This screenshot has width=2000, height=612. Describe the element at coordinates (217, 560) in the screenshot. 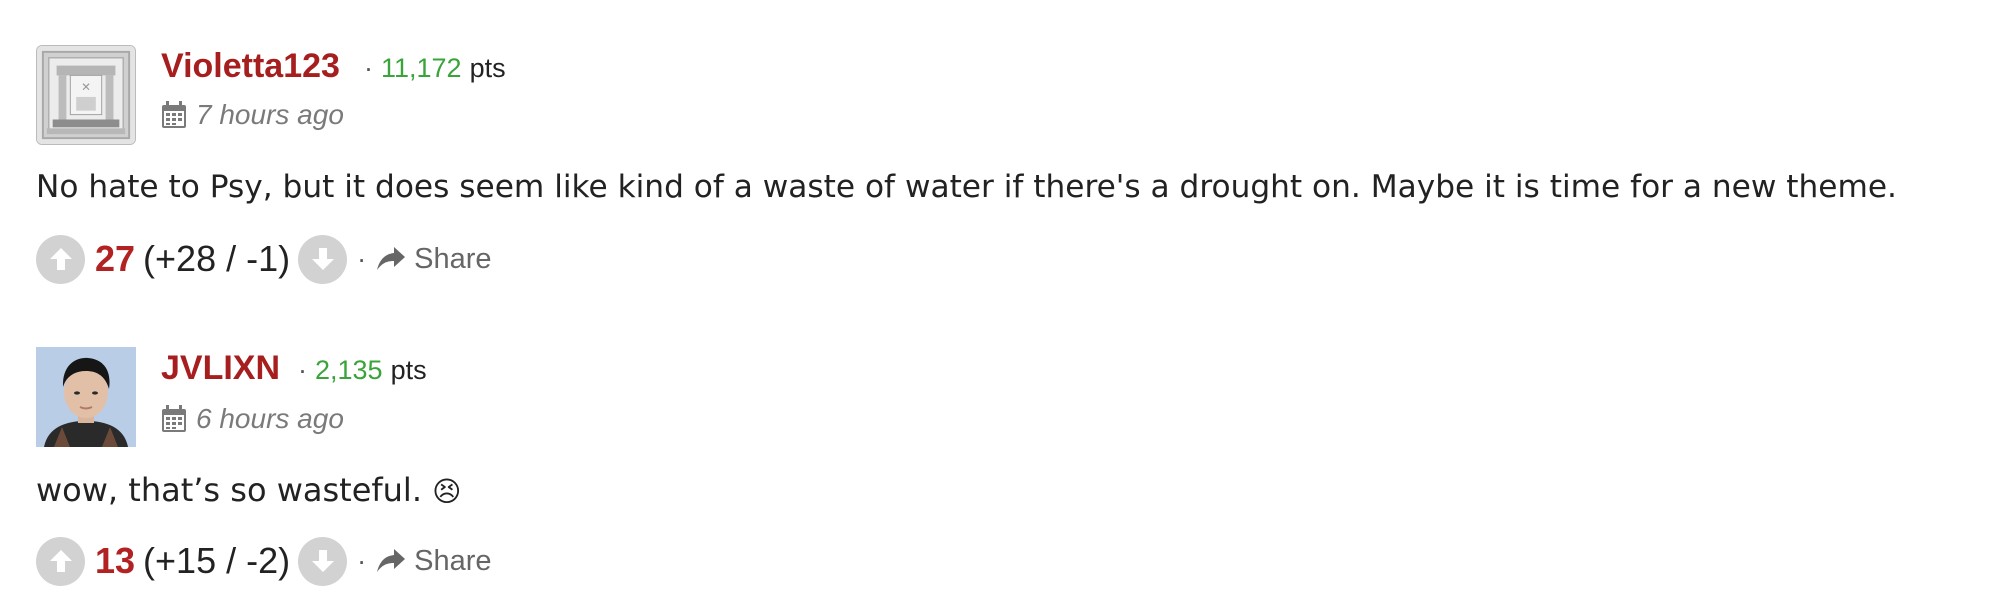

I see `vote-breakdown: (+15 / -2)` at that location.